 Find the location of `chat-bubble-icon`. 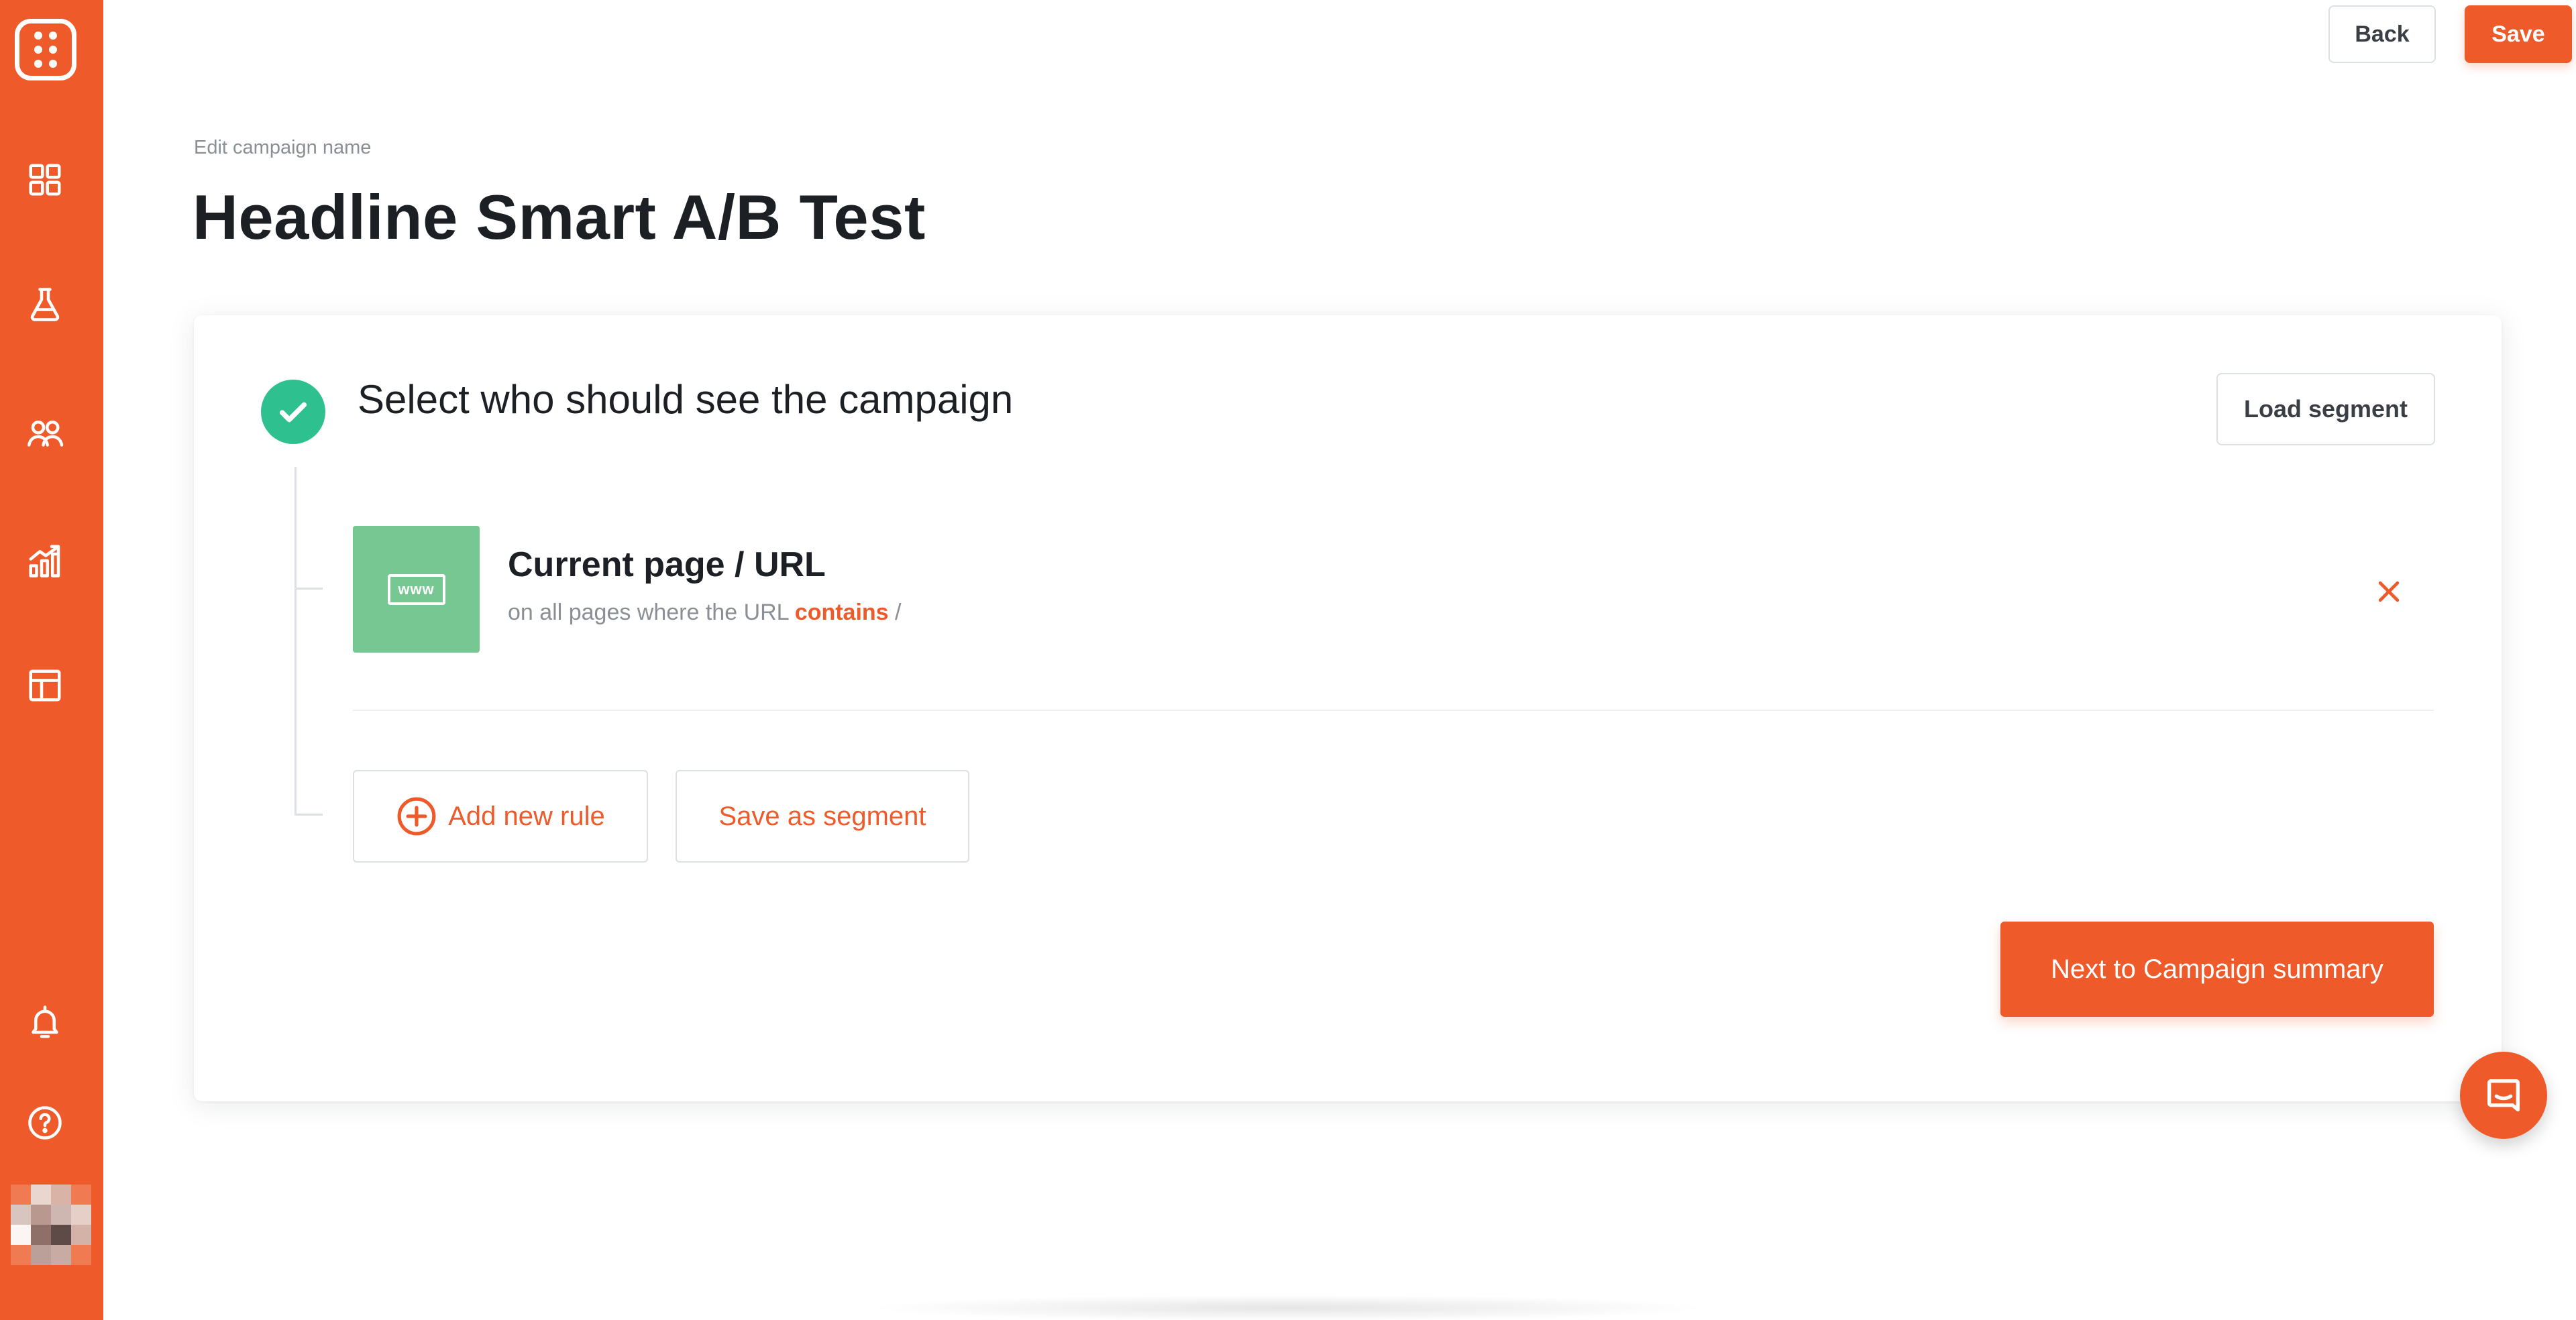

chat-bubble-icon is located at coordinates (2503, 1095).